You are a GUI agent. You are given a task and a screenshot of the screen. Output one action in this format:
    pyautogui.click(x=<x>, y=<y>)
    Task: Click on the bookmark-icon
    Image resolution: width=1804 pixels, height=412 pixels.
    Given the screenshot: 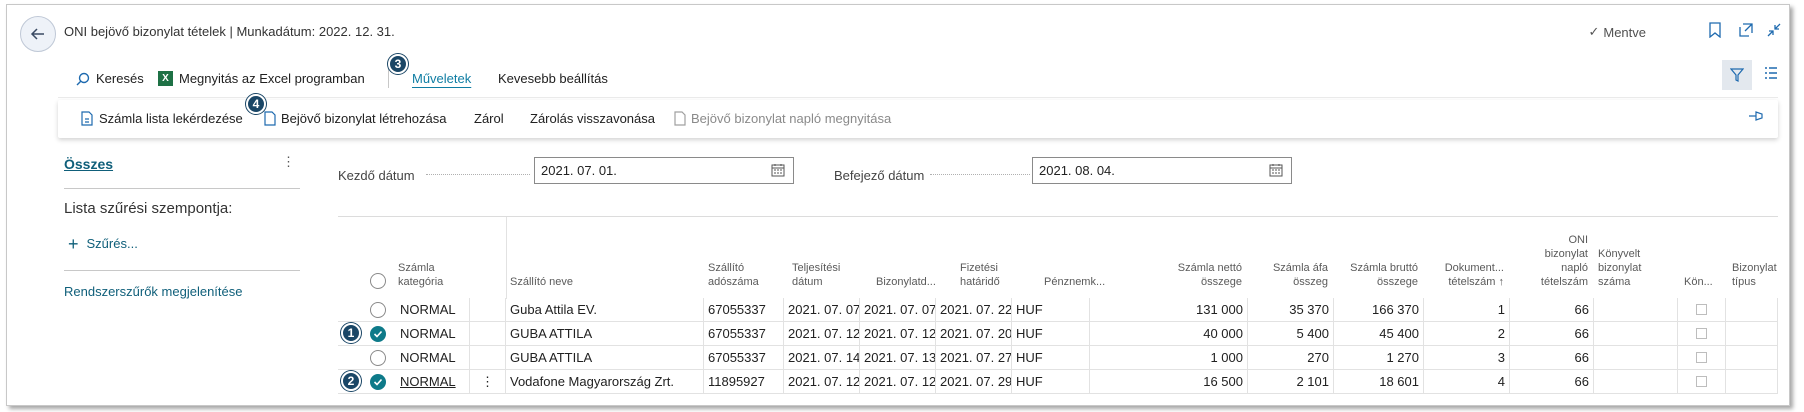 What is the action you would take?
    pyautogui.click(x=1717, y=31)
    